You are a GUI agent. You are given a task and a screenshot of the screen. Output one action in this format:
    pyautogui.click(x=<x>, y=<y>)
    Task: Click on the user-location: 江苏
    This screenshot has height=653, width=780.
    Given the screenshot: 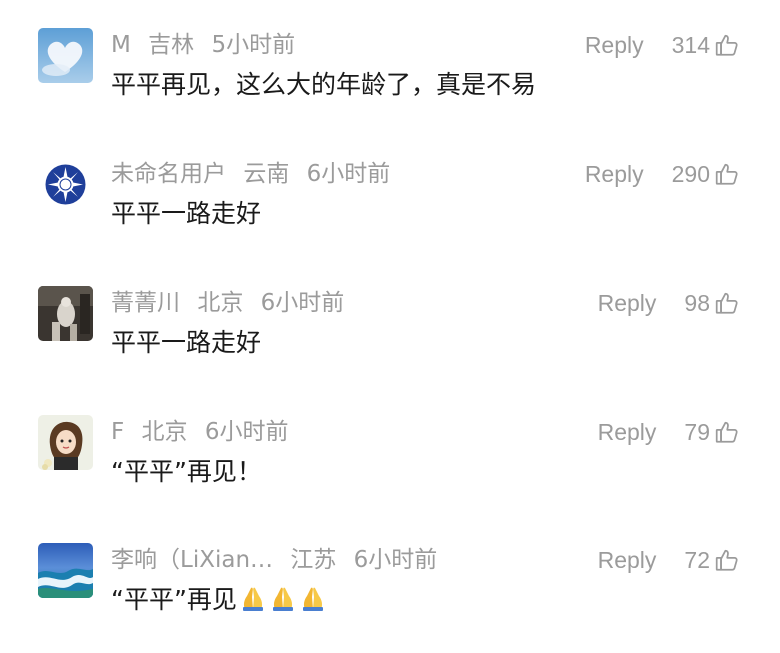 What is the action you would take?
    pyautogui.click(x=313, y=560)
    